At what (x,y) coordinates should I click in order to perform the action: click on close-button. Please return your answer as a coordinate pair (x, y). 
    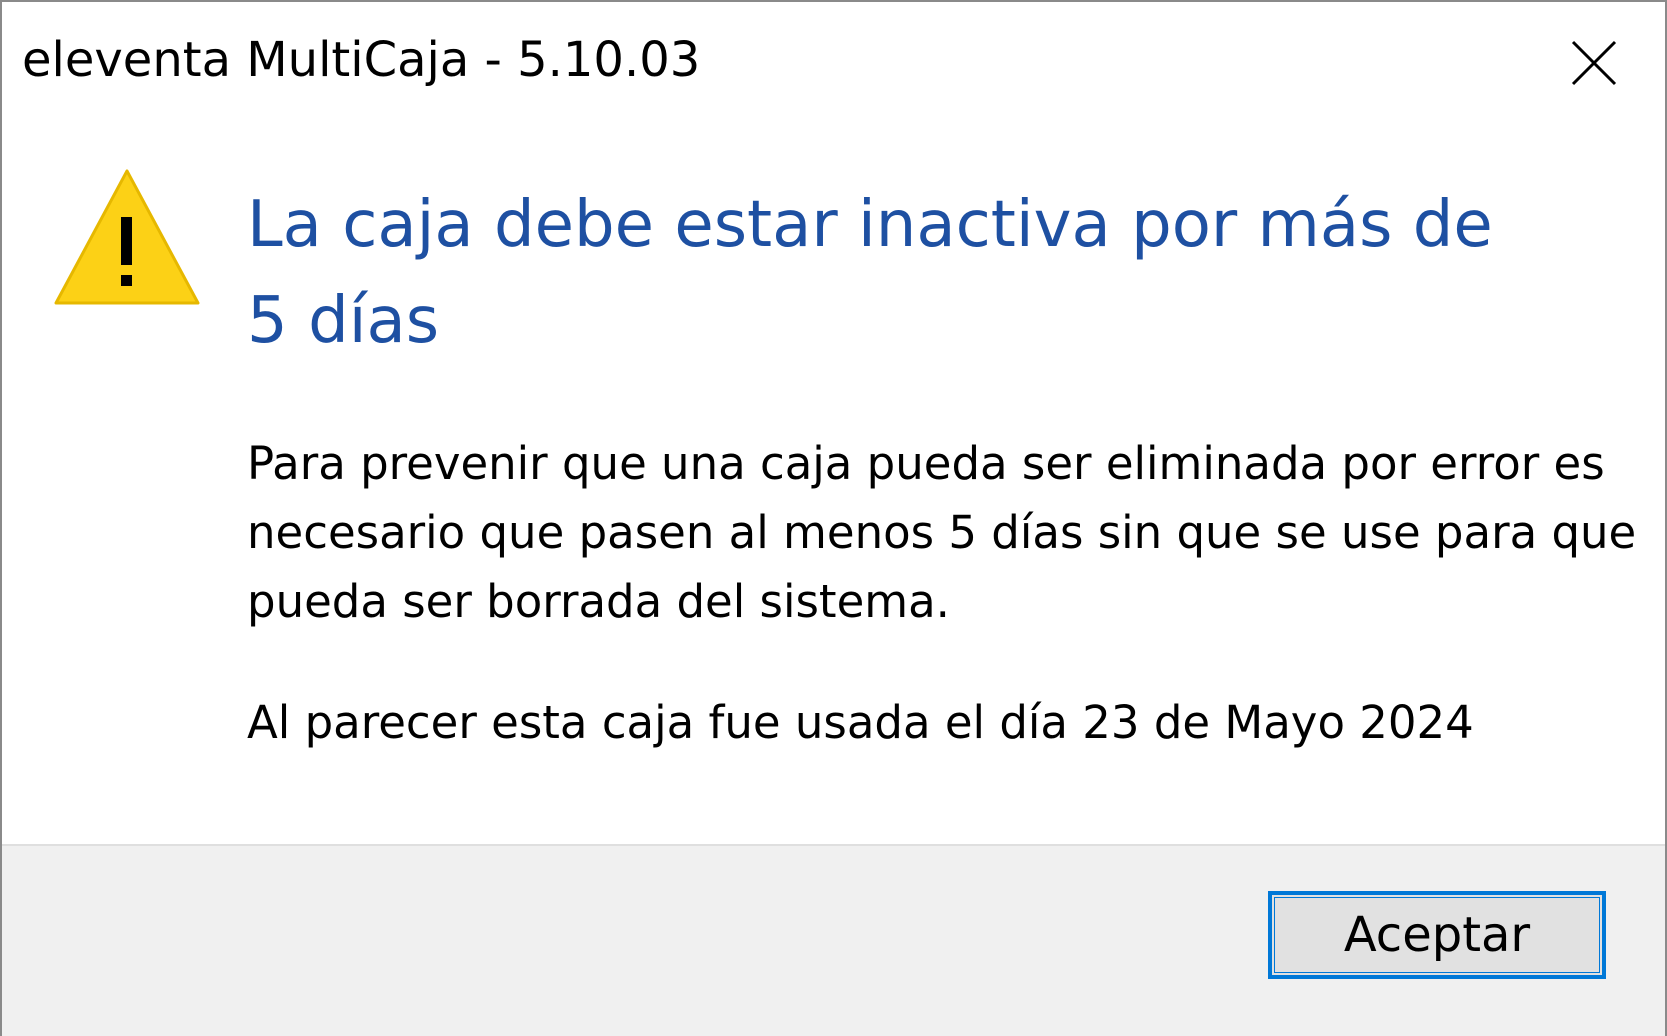
    Looking at the image, I should click on (1593, 62).